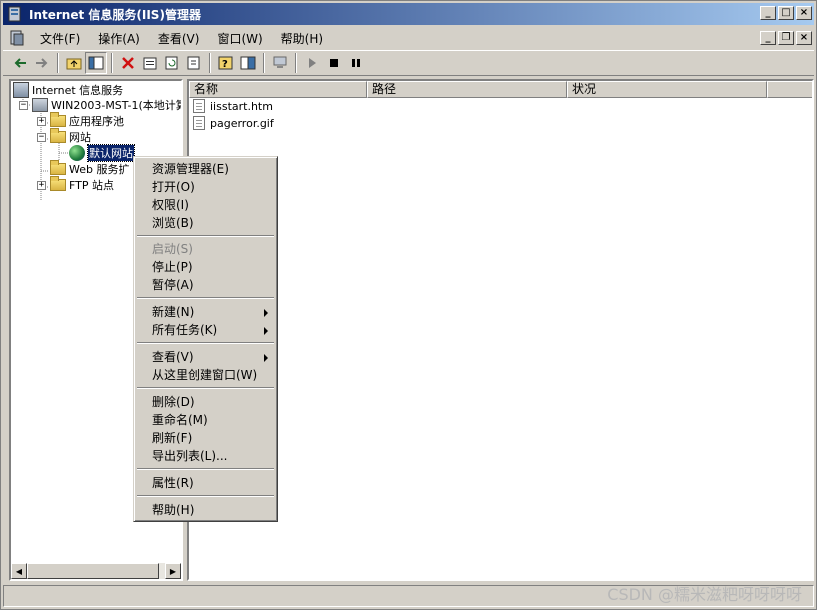 The image size is (817, 610). What do you see at coordinates (205, 402) in the screenshot?
I see `menu-item-delete: 删除(D)` at bounding box center [205, 402].